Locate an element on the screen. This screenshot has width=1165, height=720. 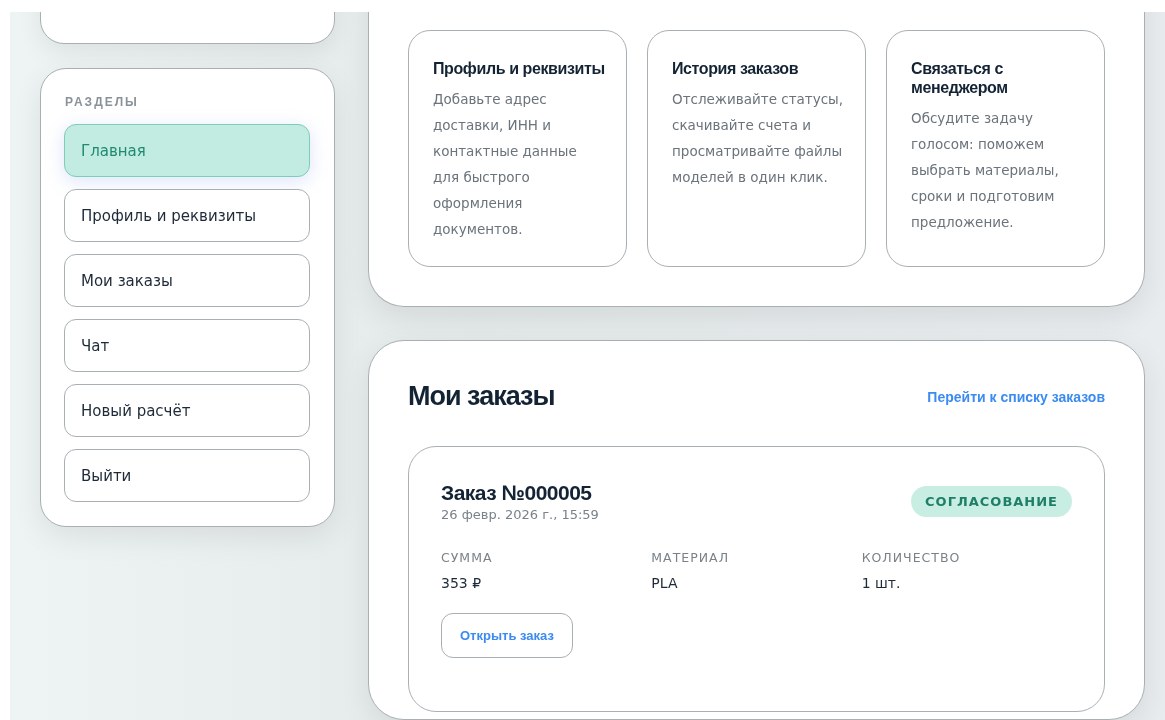
nav-item: Чат is located at coordinates (187, 345).